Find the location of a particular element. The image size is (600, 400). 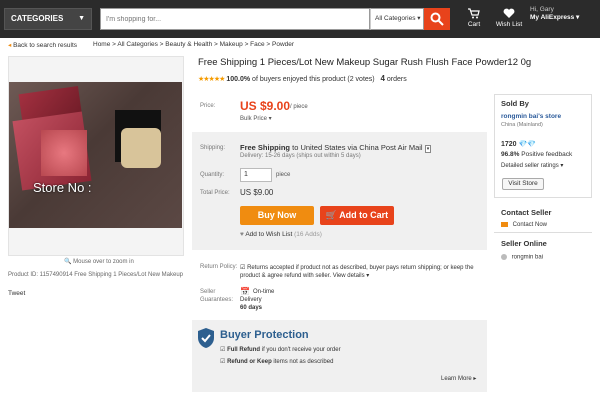

return-policy-label: Return Policy: is located at coordinates (219, 267).